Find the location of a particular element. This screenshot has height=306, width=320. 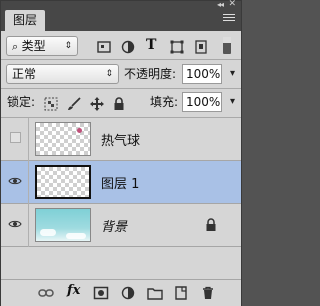

lock-label: 锁定: is located at coordinates (21, 102).